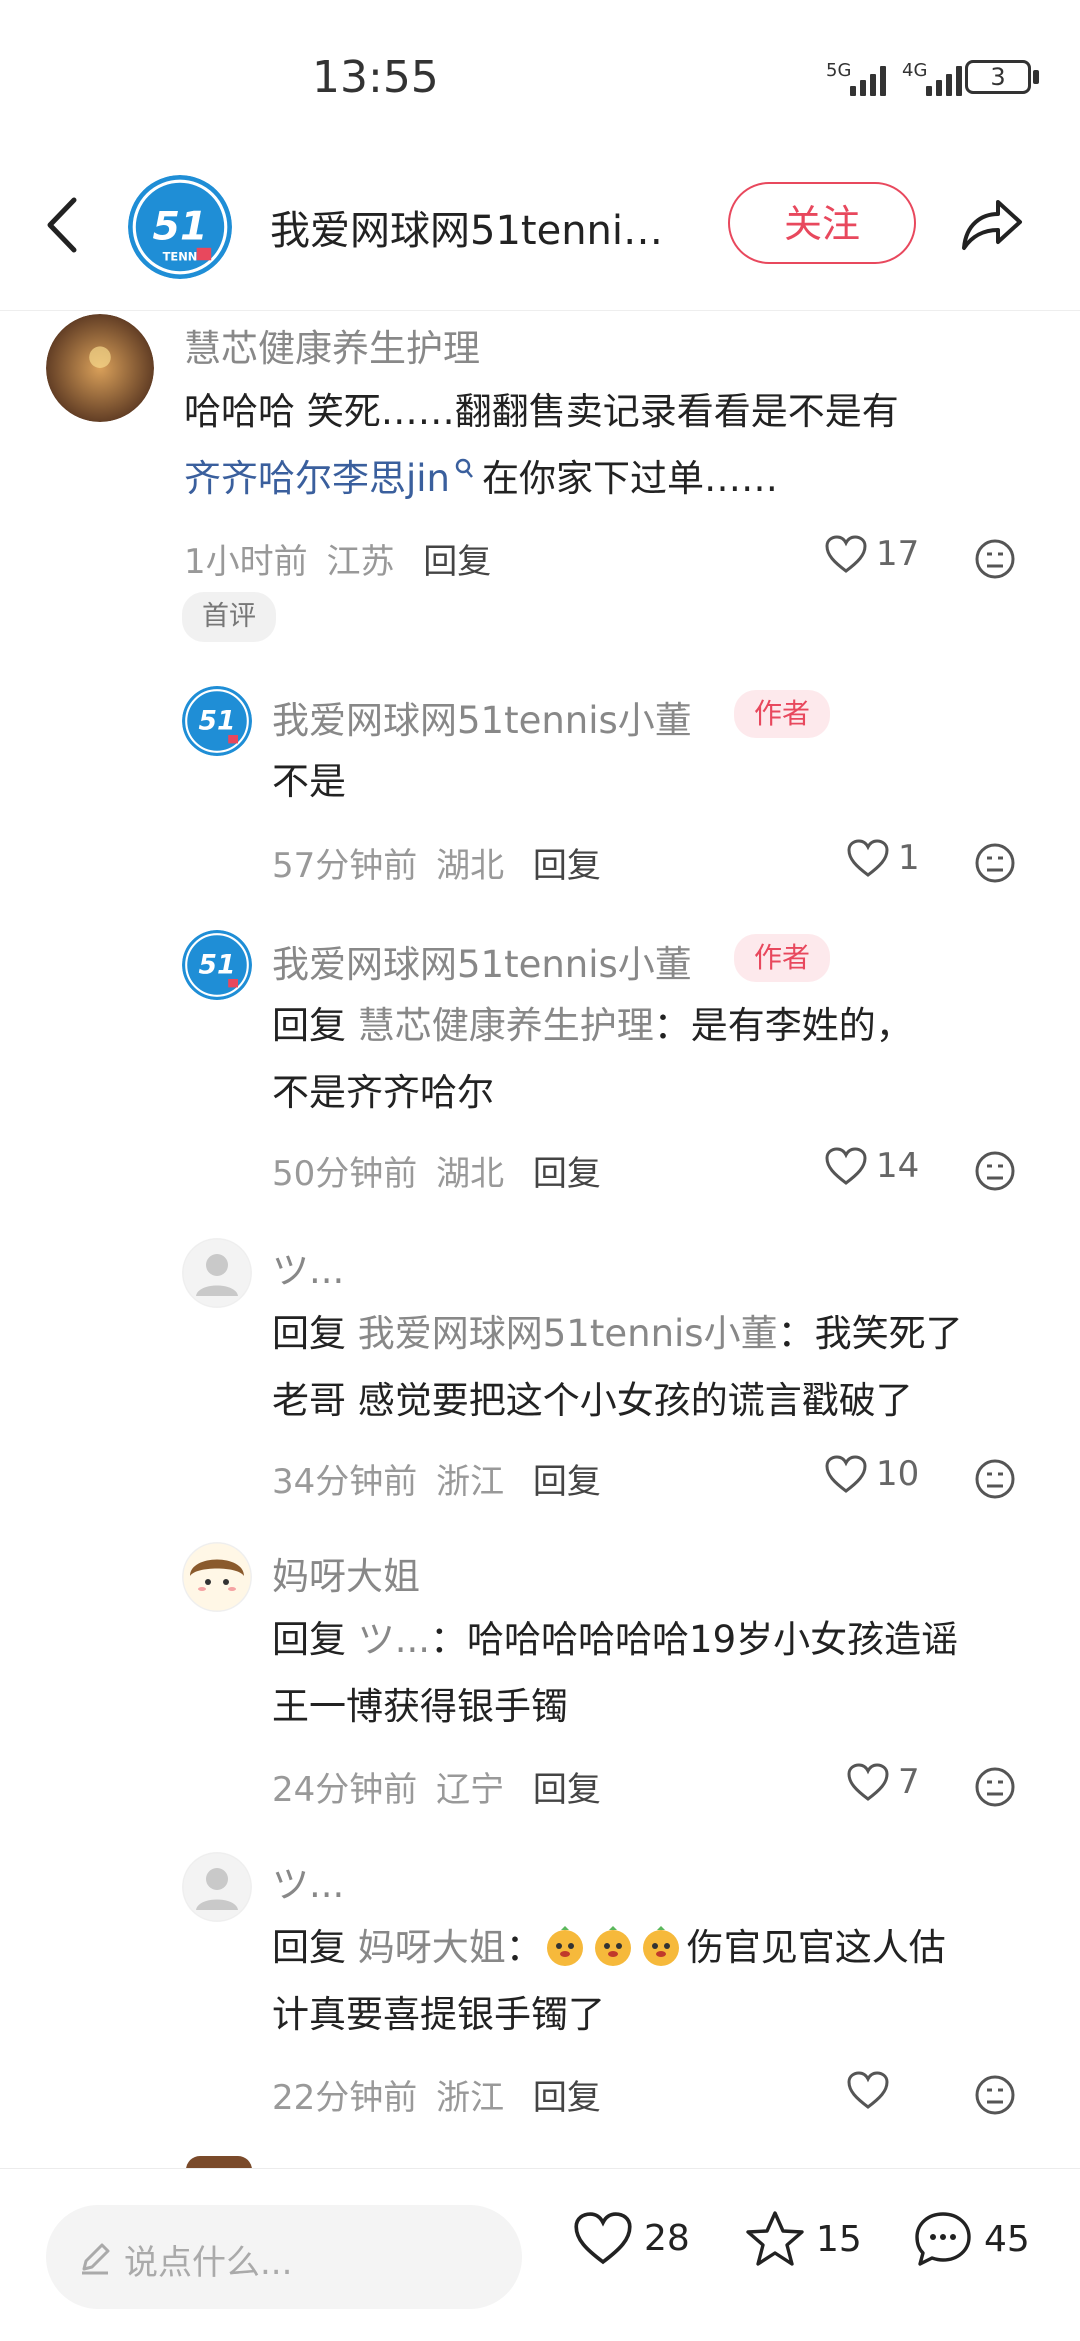  I want to click on account-avatar: 51 TENN, so click(180, 227).